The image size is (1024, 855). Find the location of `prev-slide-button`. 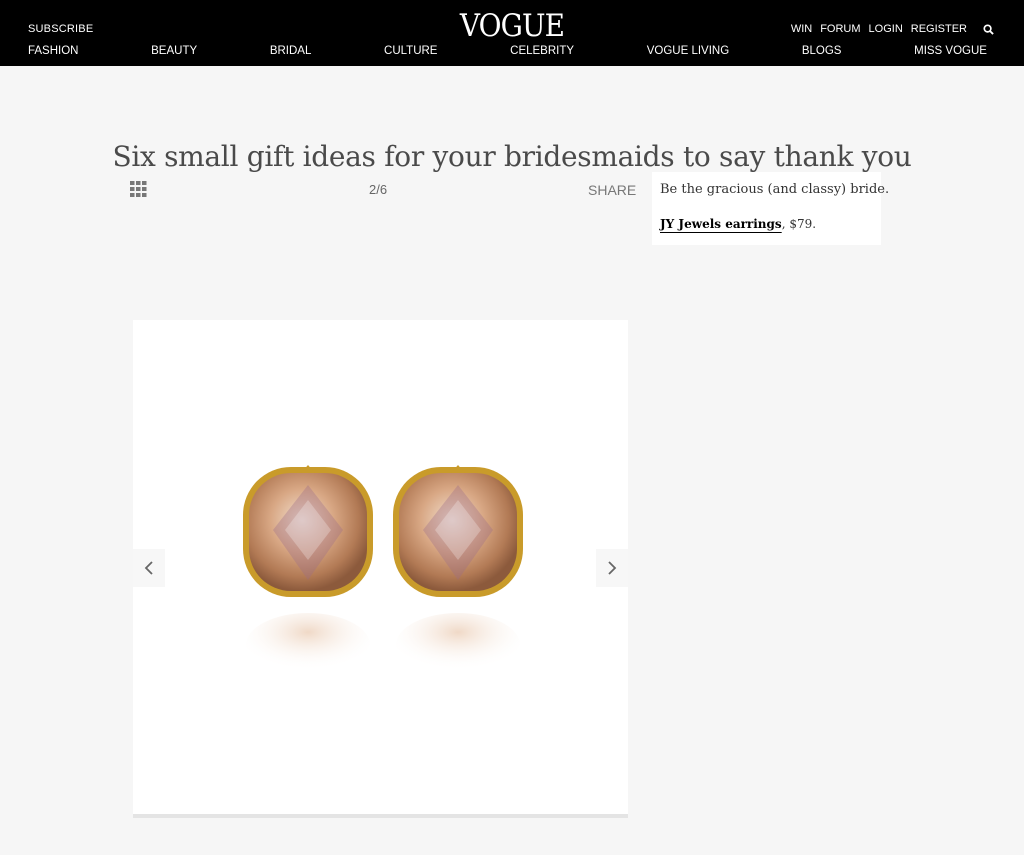

prev-slide-button is located at coordinates (149, 568).